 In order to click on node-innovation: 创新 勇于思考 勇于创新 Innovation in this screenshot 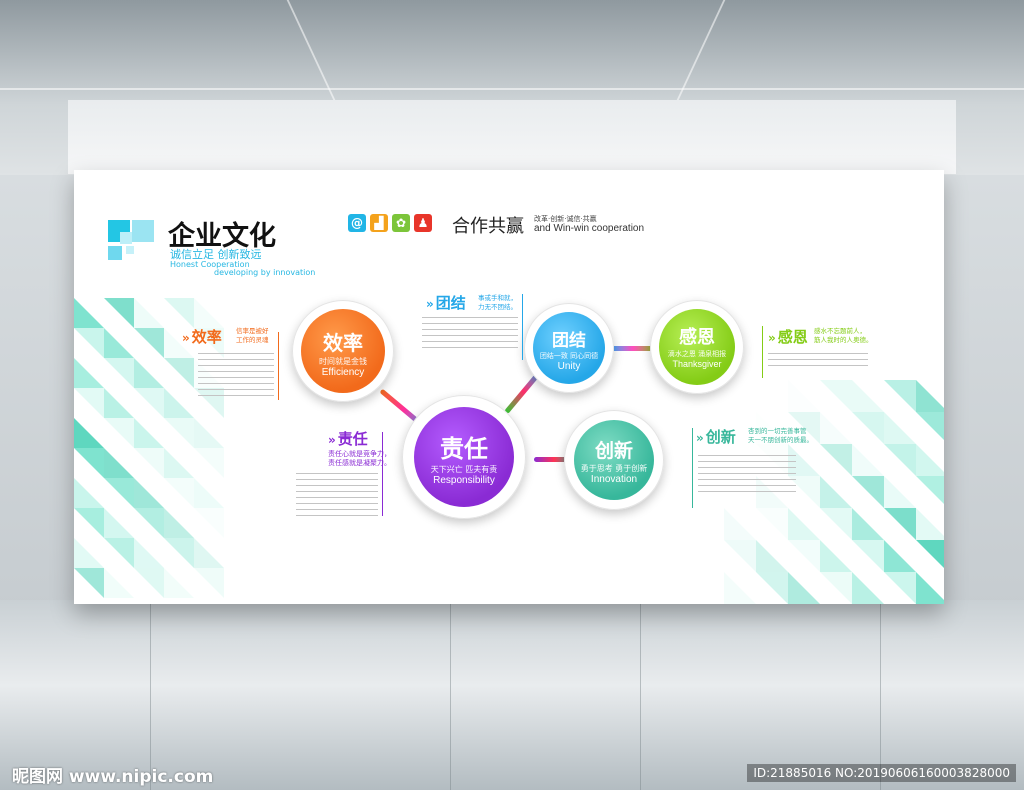, I will do `click(614, 460)`.